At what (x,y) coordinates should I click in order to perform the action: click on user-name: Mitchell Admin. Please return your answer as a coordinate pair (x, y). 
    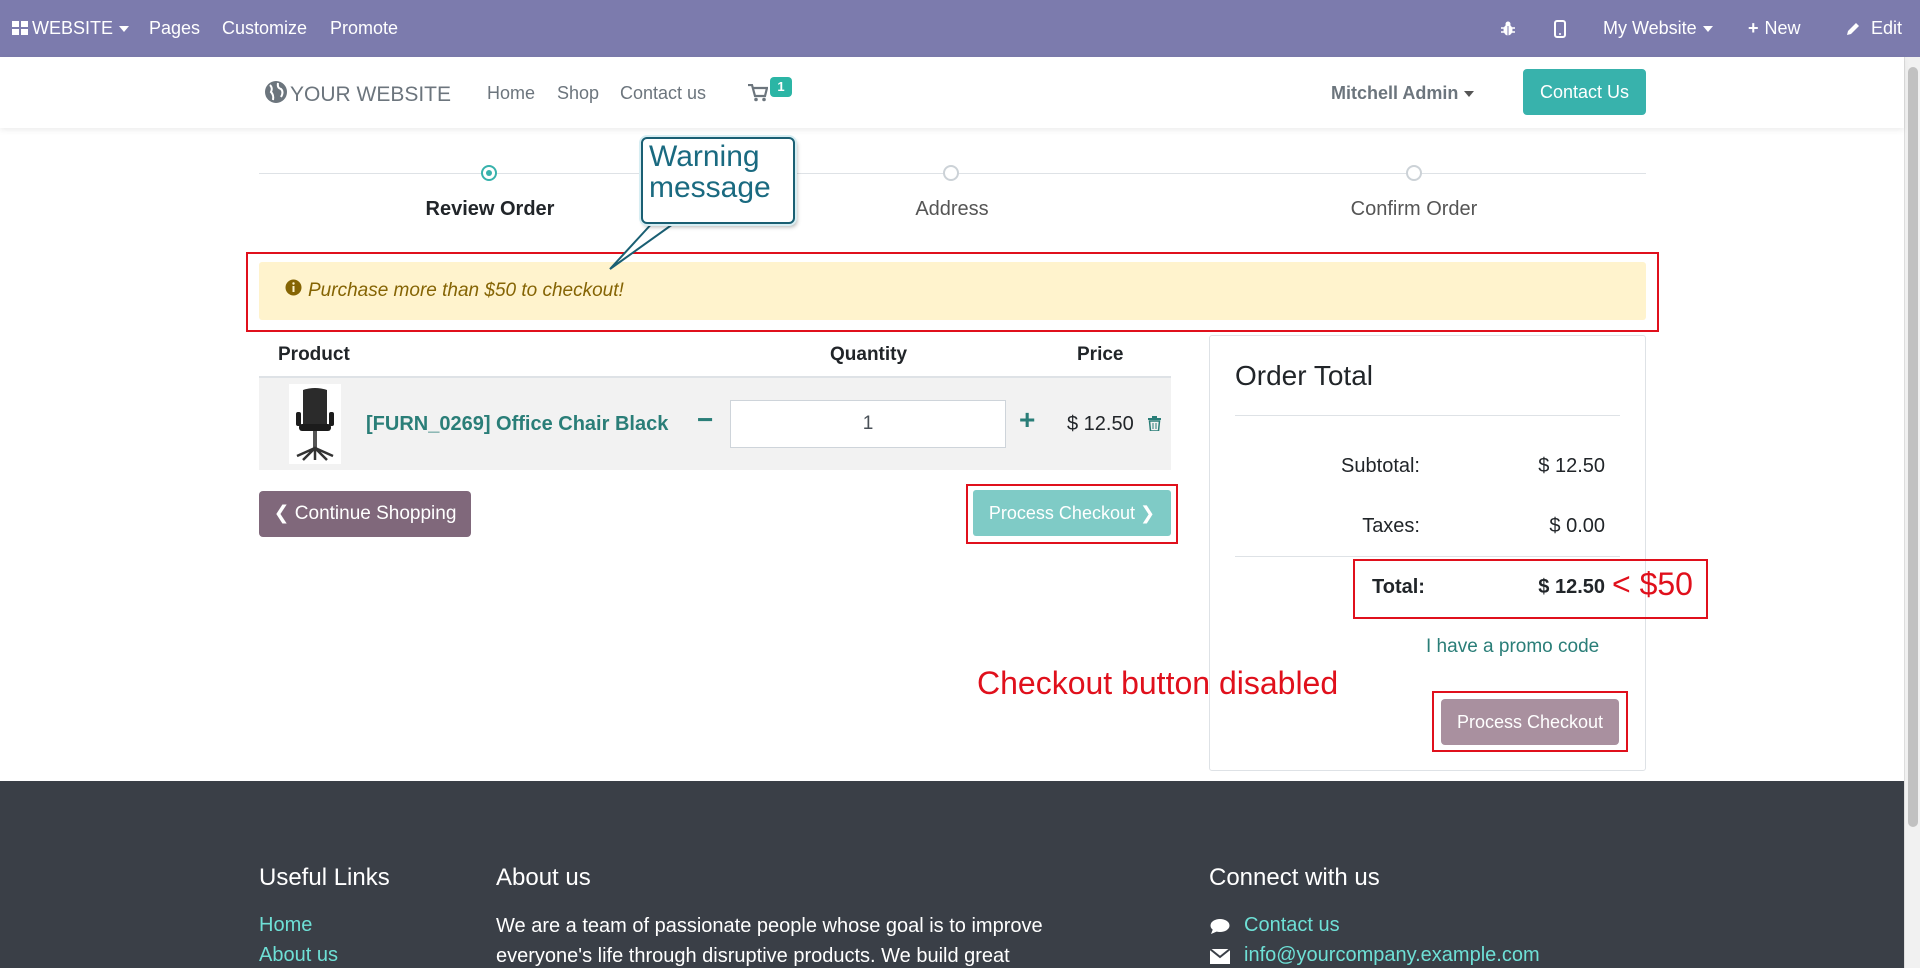
    Looking at the image, I should click on (1395, 93).